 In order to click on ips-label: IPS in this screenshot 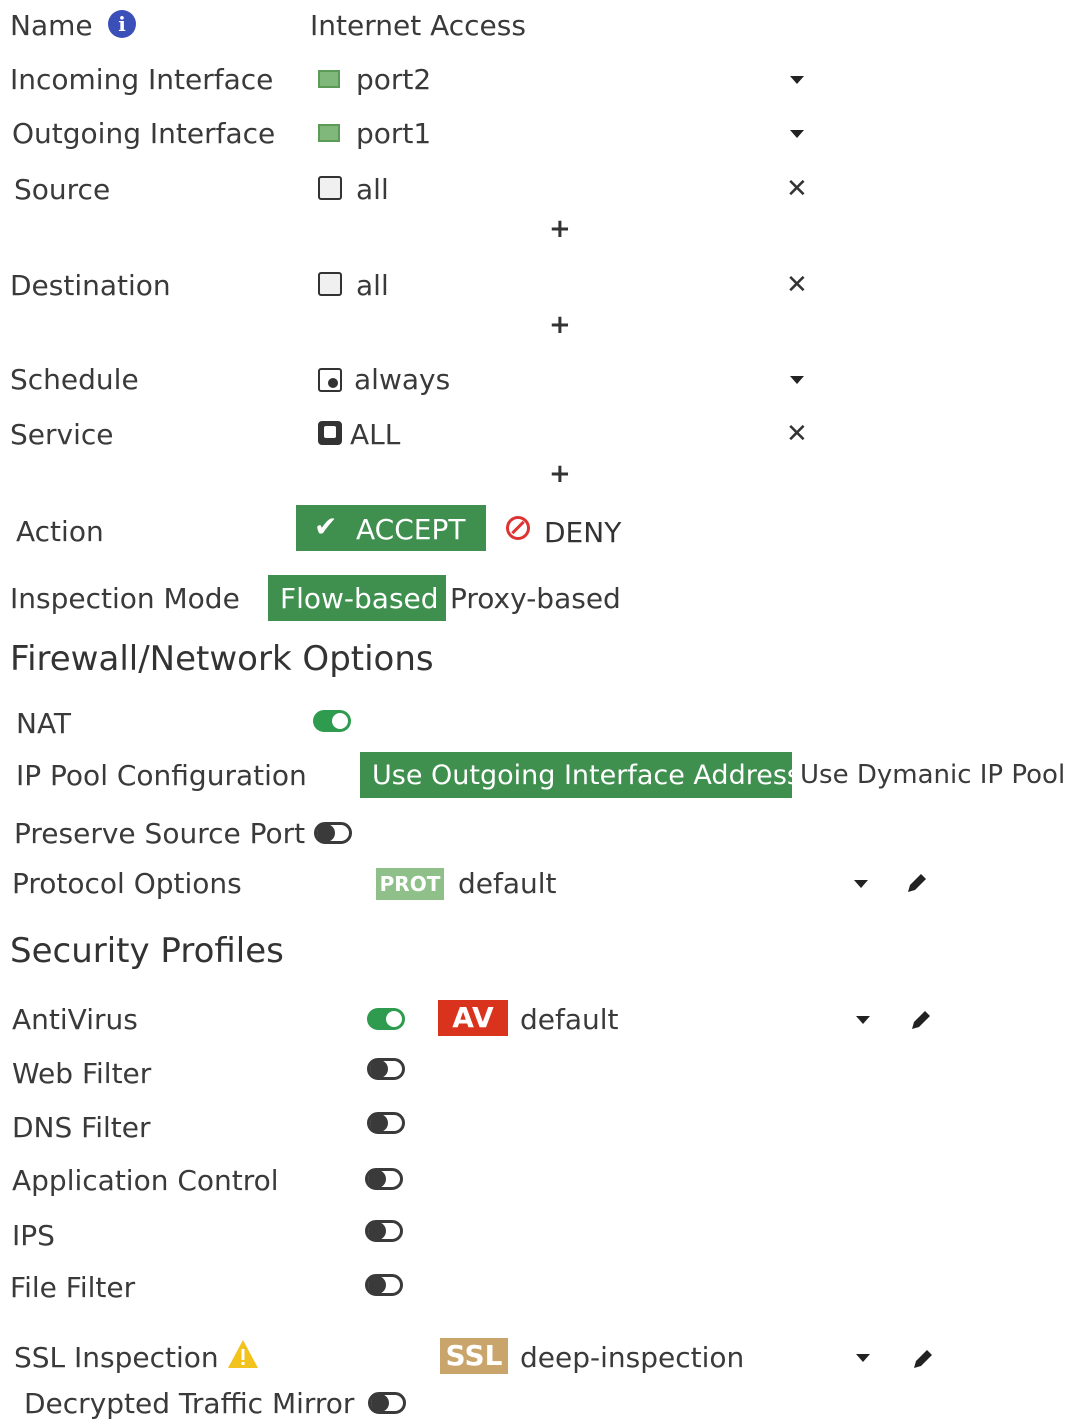, I will do `click(33, 1235)`.